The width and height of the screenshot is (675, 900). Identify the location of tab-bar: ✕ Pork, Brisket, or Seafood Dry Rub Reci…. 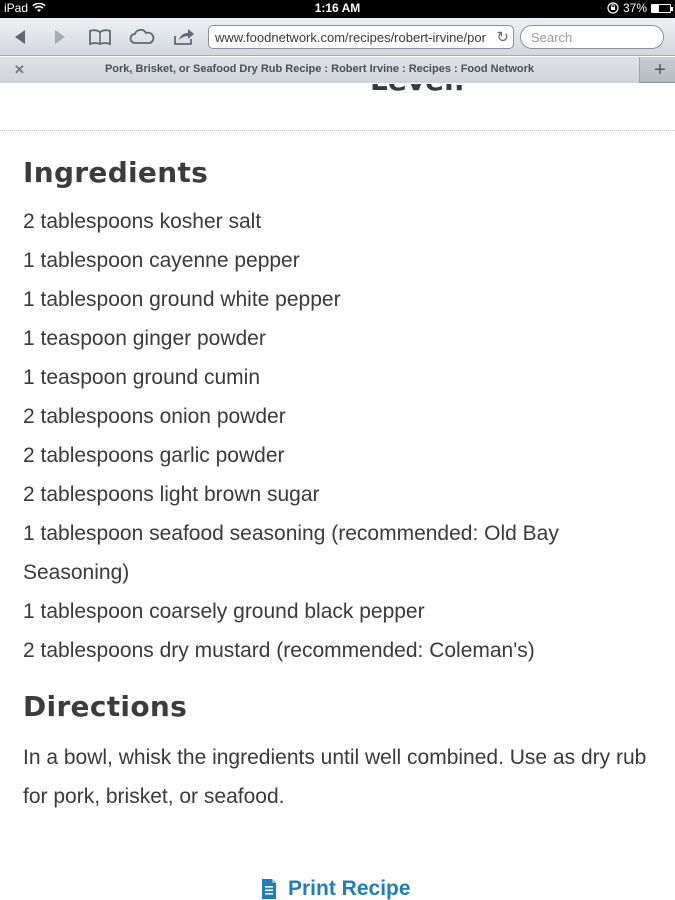
(337, 70).